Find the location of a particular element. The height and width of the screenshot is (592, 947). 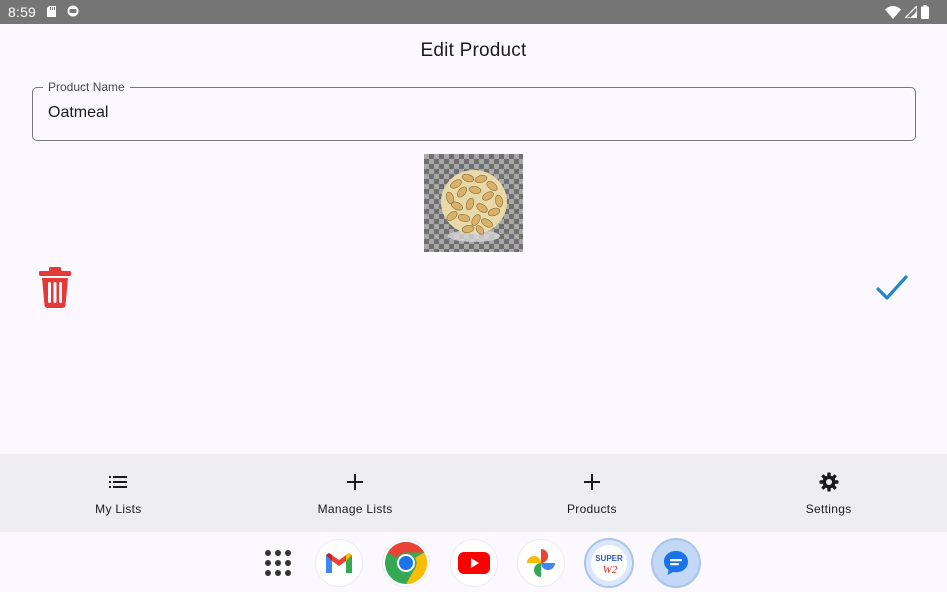

super-w2-icon: SUPER W2 is located at coordinates (609, 563).